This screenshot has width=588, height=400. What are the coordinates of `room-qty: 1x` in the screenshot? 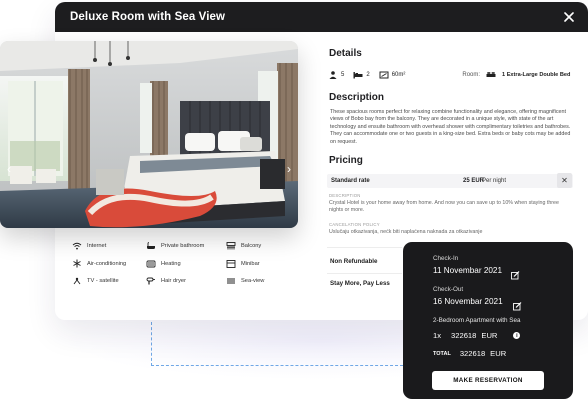 It's located at (437, 335).